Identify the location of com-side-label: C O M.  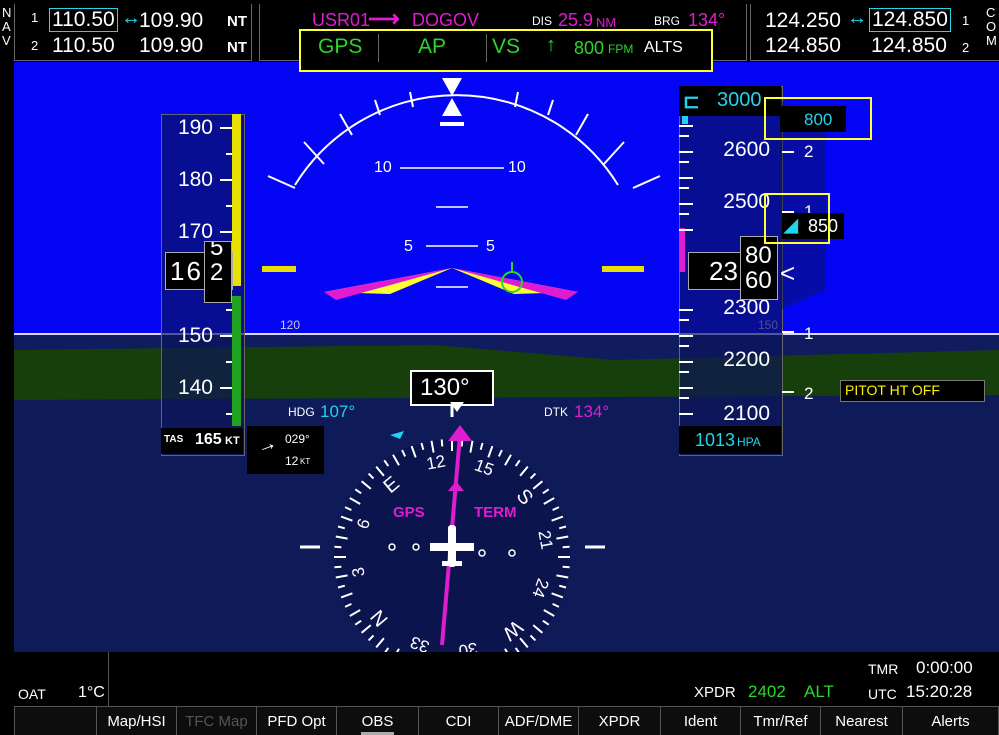
(991, 27).